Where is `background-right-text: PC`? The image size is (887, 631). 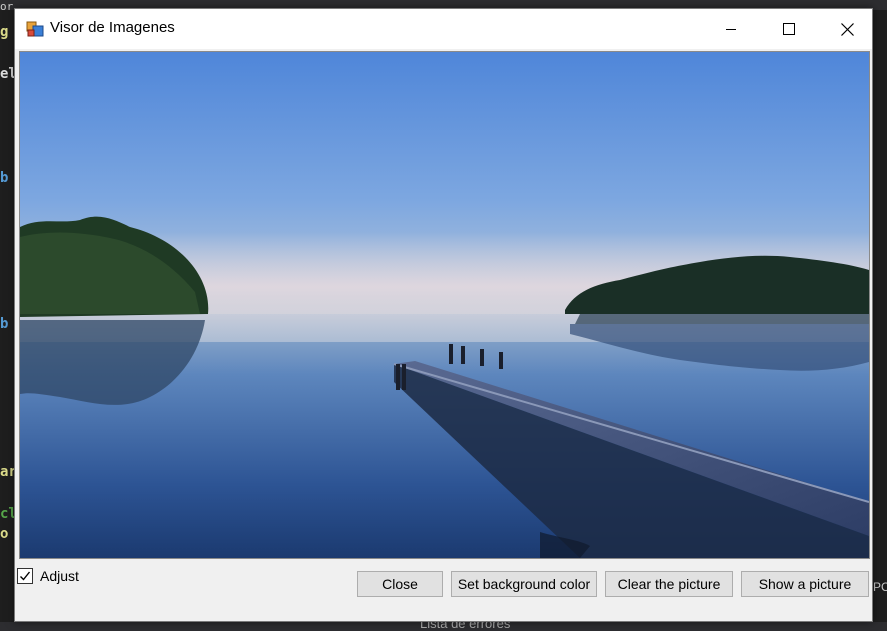 background-right-text: PC is located at coordinates (880, 587).